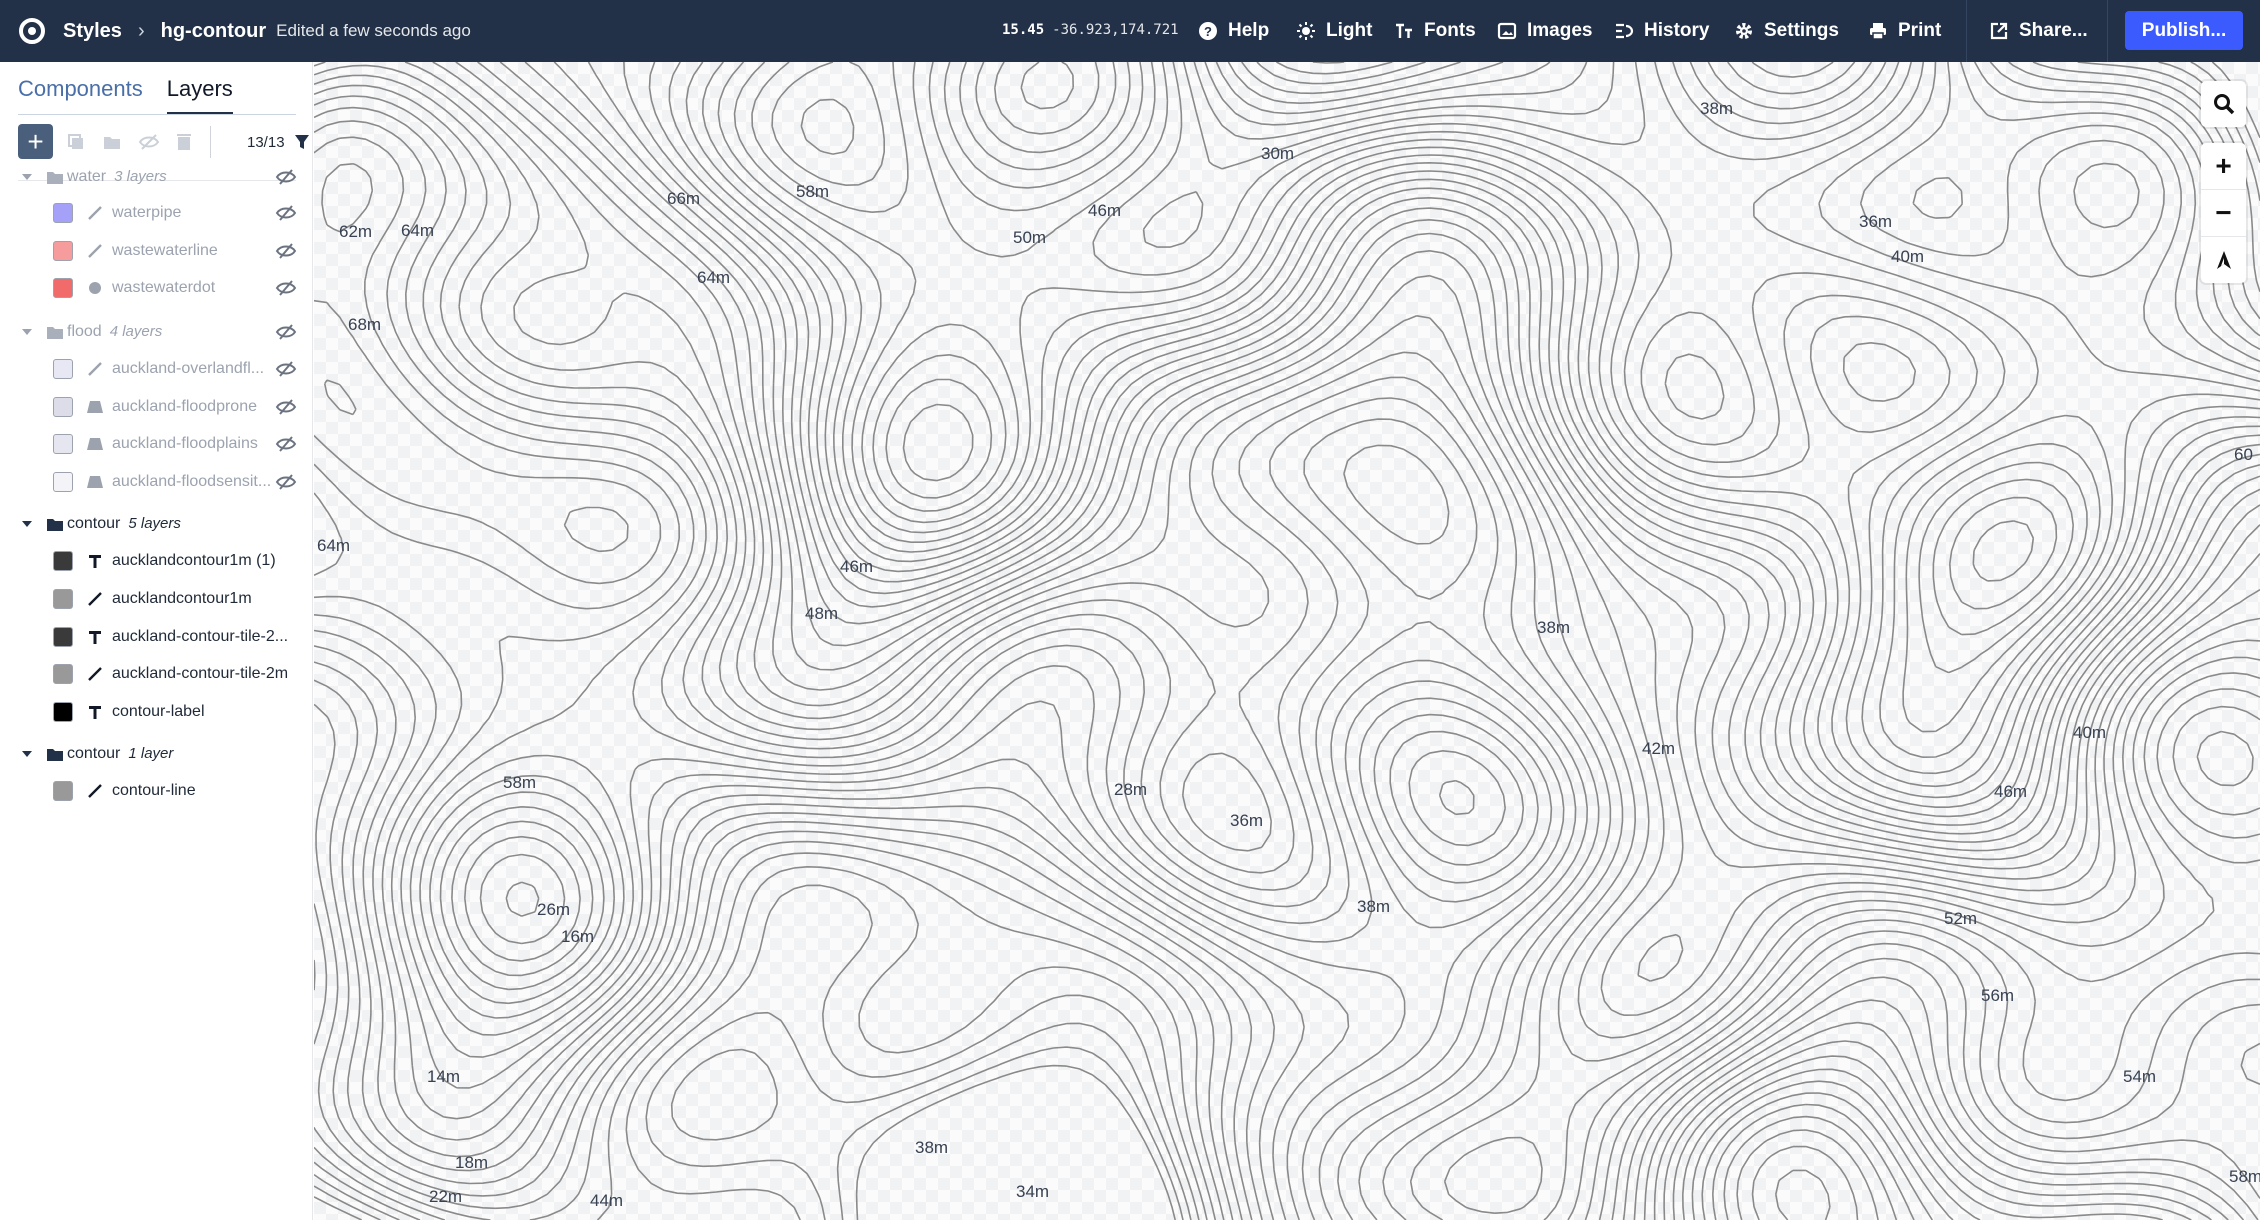 Image resolution: width=2260 pixels, height=1220 pixels. Describe the element at coordinates (1904, 31) in the screenshot. I see `print-button: Print` at that location.